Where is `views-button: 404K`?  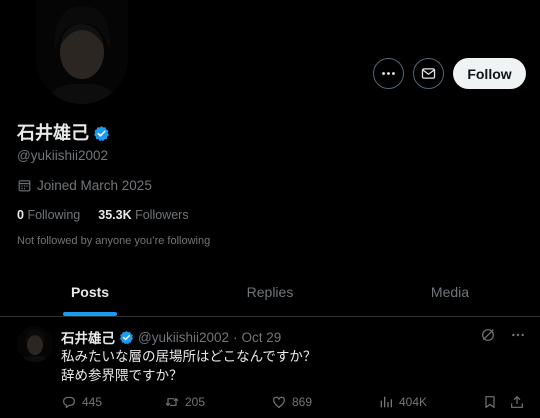
views-button: 404K is located at coordinates (402, 402).